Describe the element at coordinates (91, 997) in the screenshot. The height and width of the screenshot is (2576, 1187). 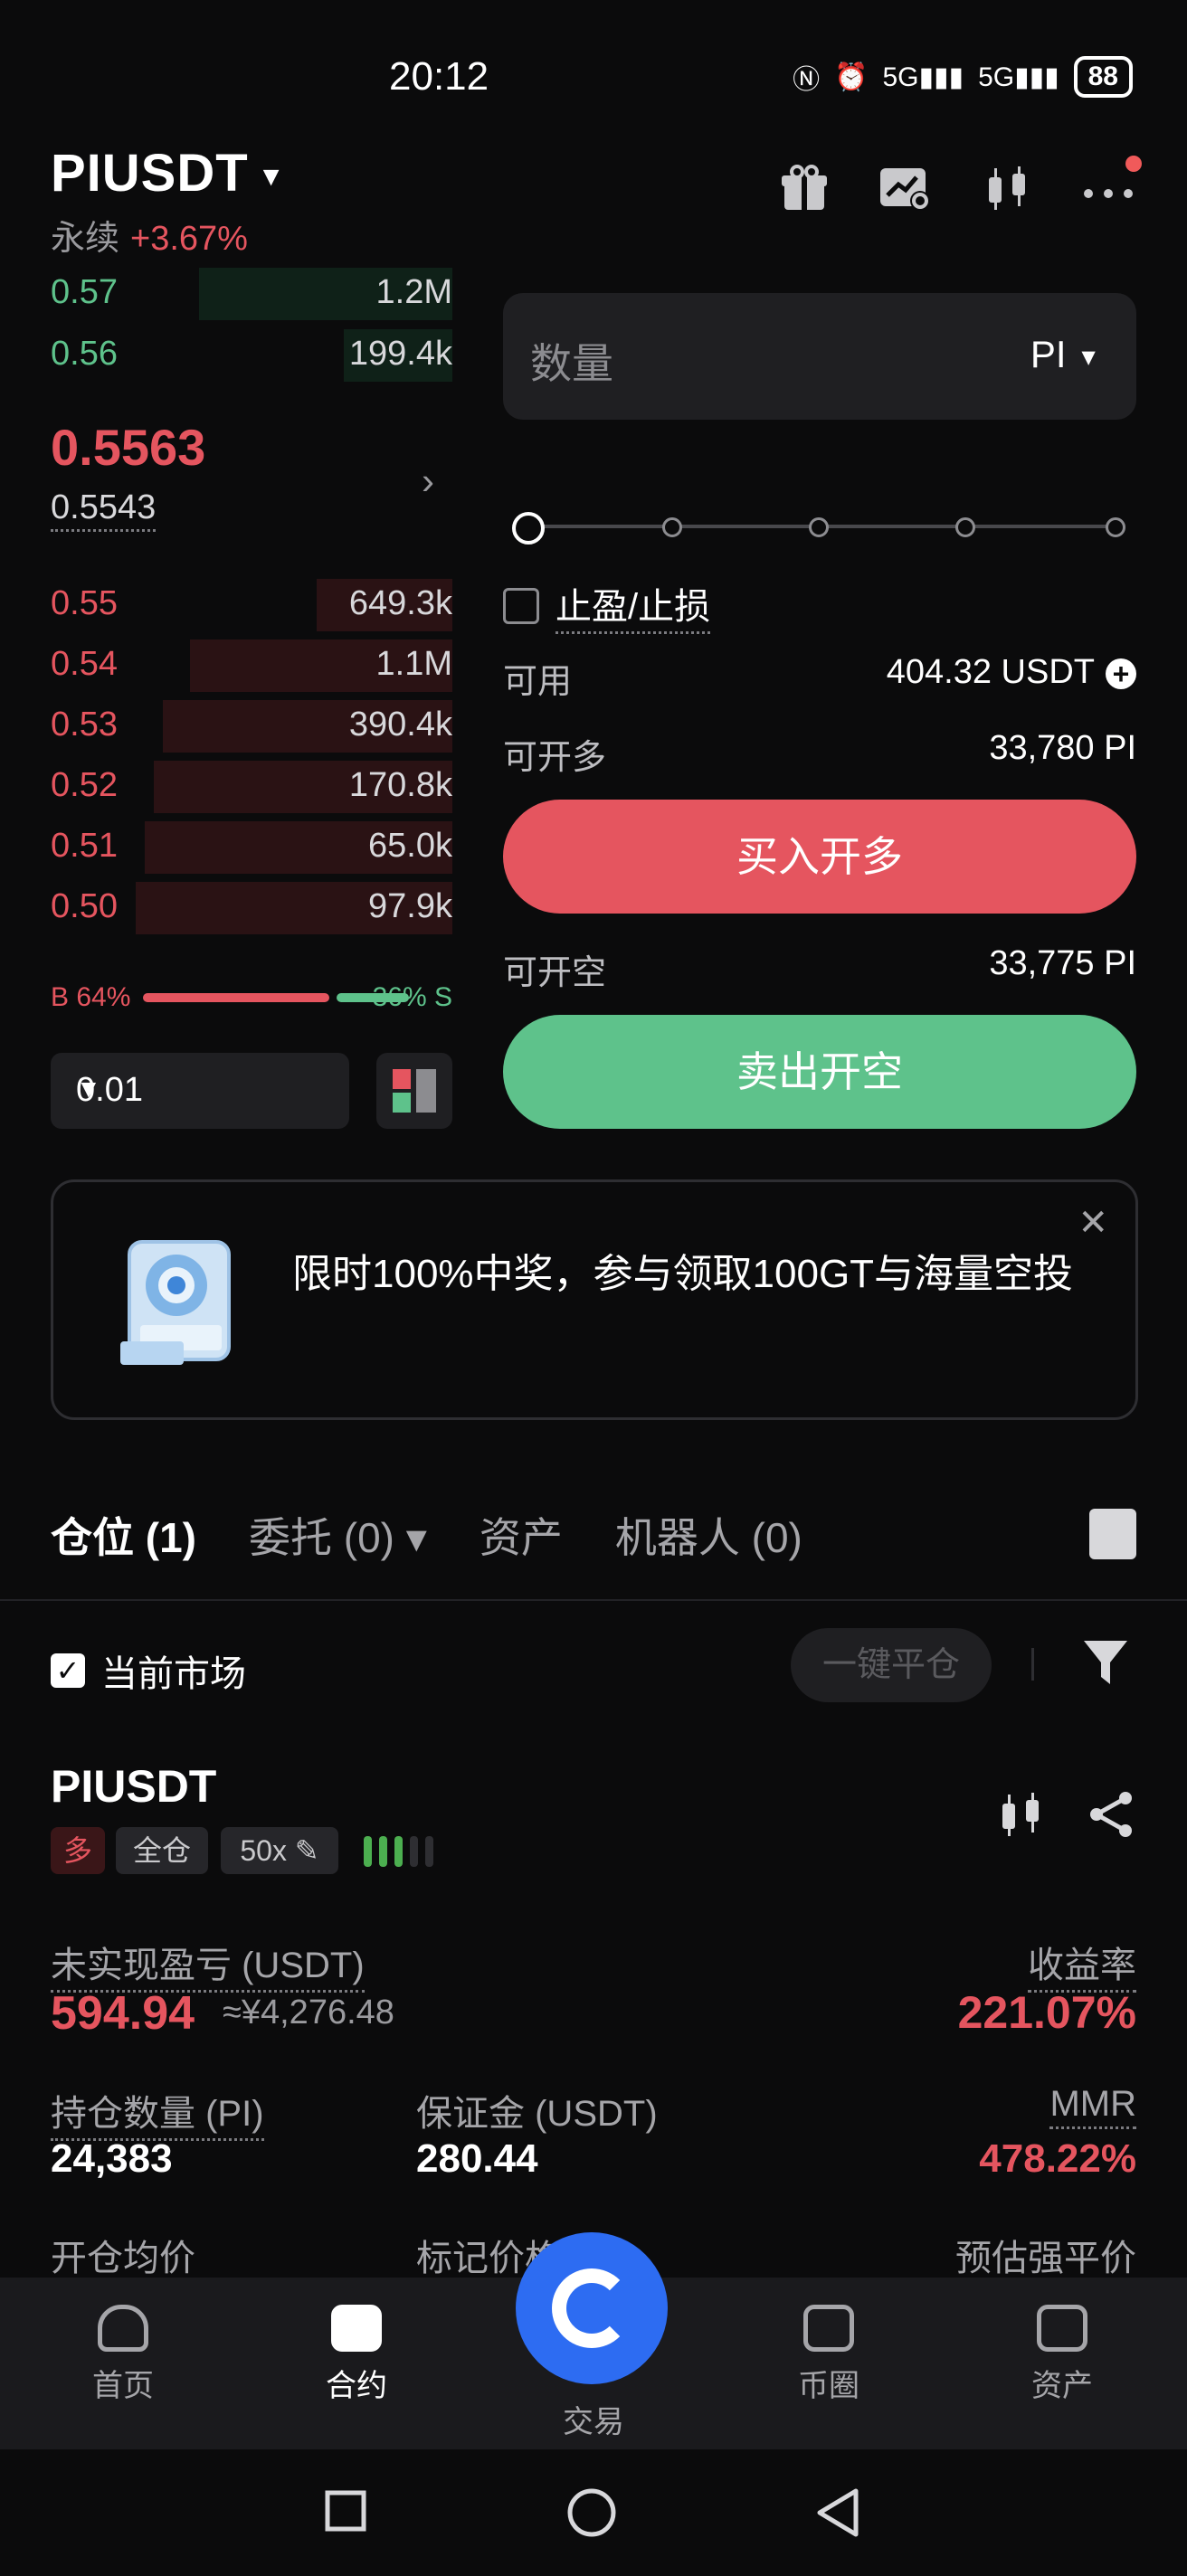
I see `buy-ratio-label: B 64%` at that location.